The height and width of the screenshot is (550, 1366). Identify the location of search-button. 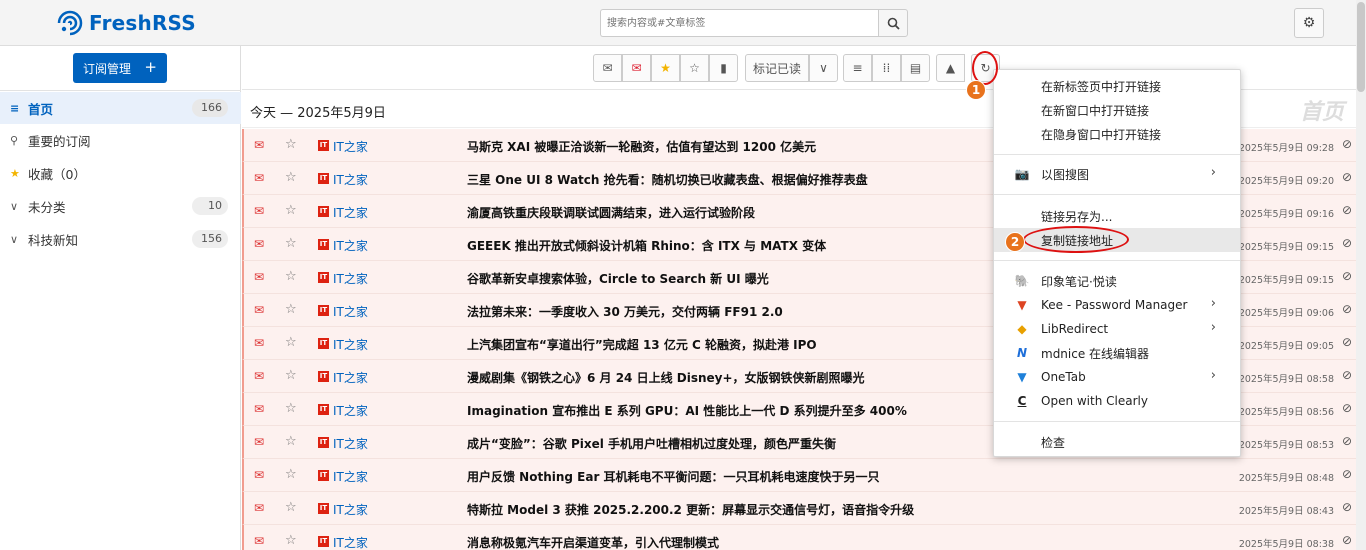
(893, 23).